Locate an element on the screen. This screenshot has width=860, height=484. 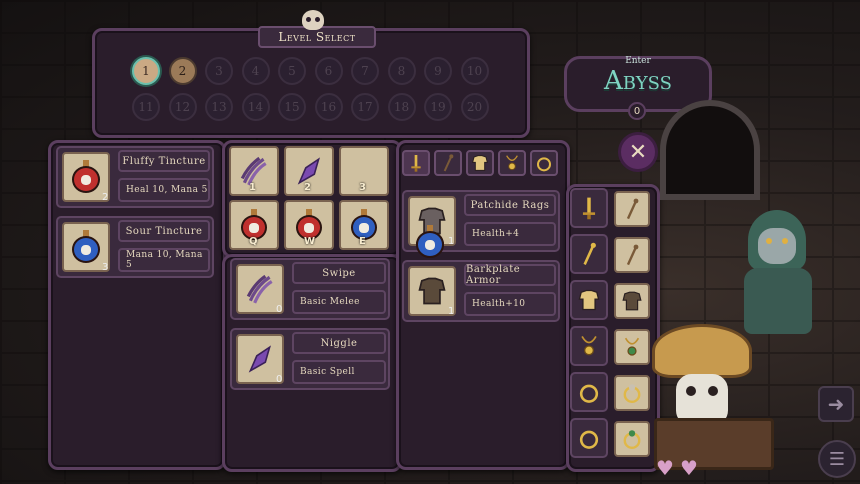
equip-slot-wand is located at coordinates (589, 254).